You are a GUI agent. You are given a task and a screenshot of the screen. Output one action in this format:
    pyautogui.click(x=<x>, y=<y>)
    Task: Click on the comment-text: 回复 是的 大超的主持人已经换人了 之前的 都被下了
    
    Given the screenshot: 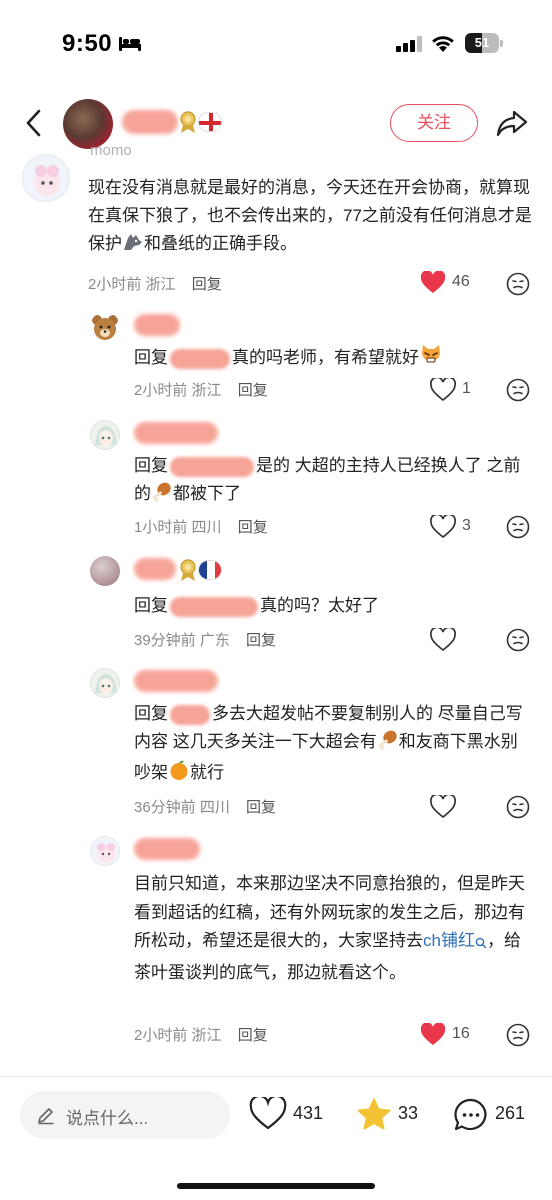 What is the action you would take?
    pyautogui.click(x=334, y=481)
    